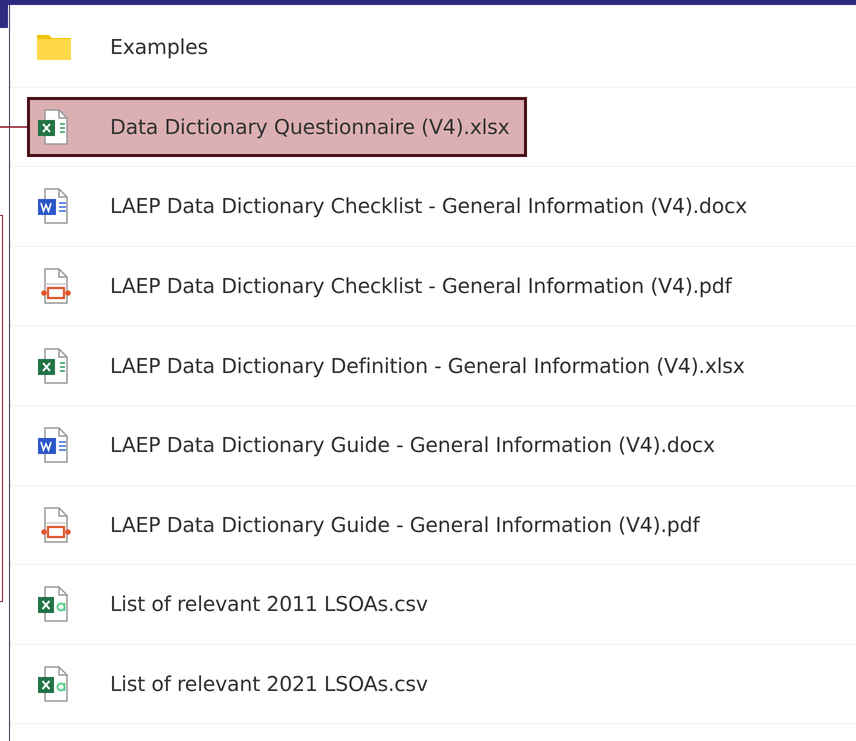 The image size is (856, 741). I want to click on file-item: LAEP Data Dictionary Guide - General Information (V4).pdf, so click(371, 524).